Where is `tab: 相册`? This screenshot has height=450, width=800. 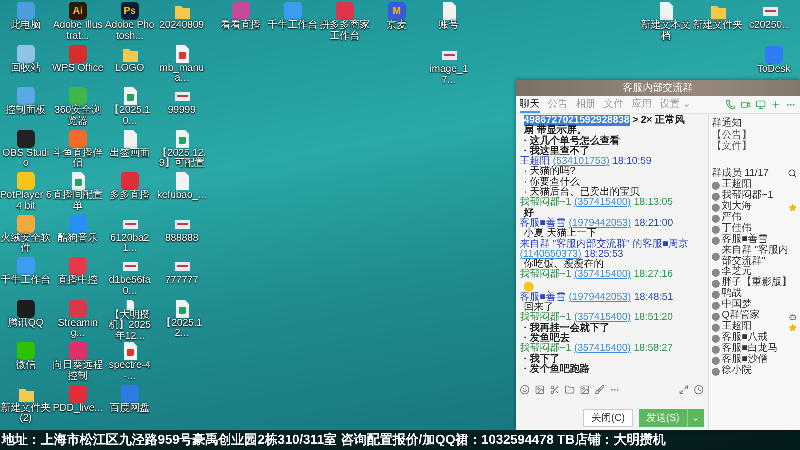
tab: 相册 is located at coordinates (586, 104).